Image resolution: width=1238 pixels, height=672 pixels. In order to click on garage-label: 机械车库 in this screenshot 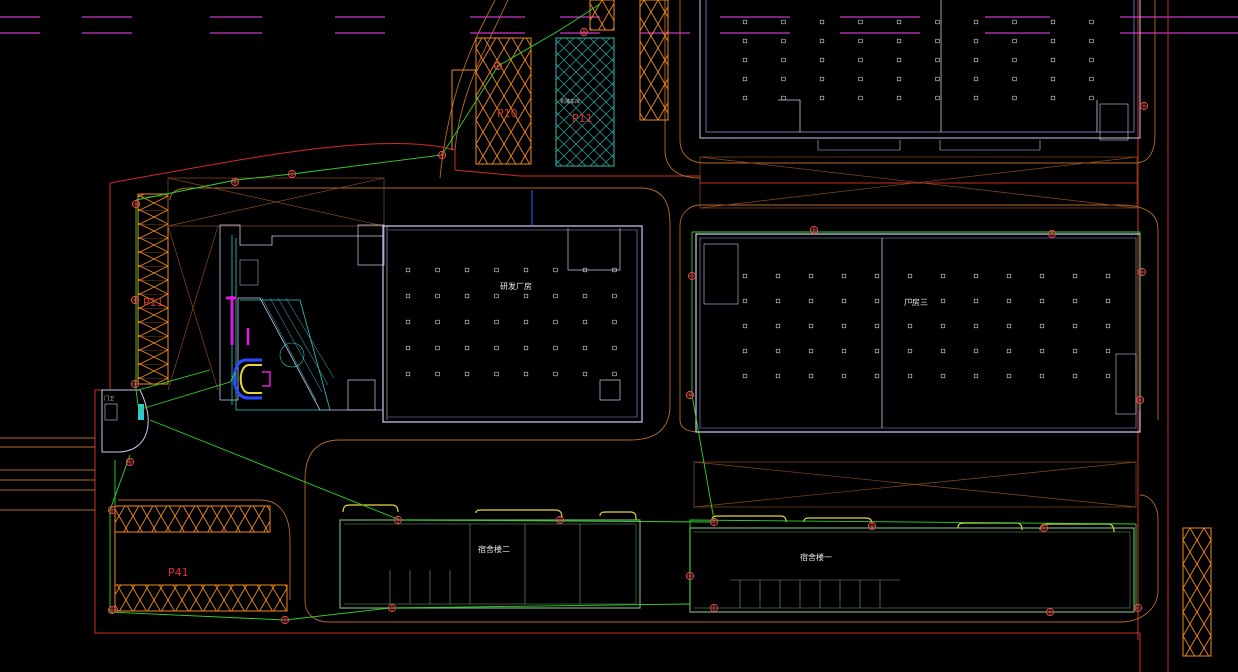, I will do `click(570, 101)`.